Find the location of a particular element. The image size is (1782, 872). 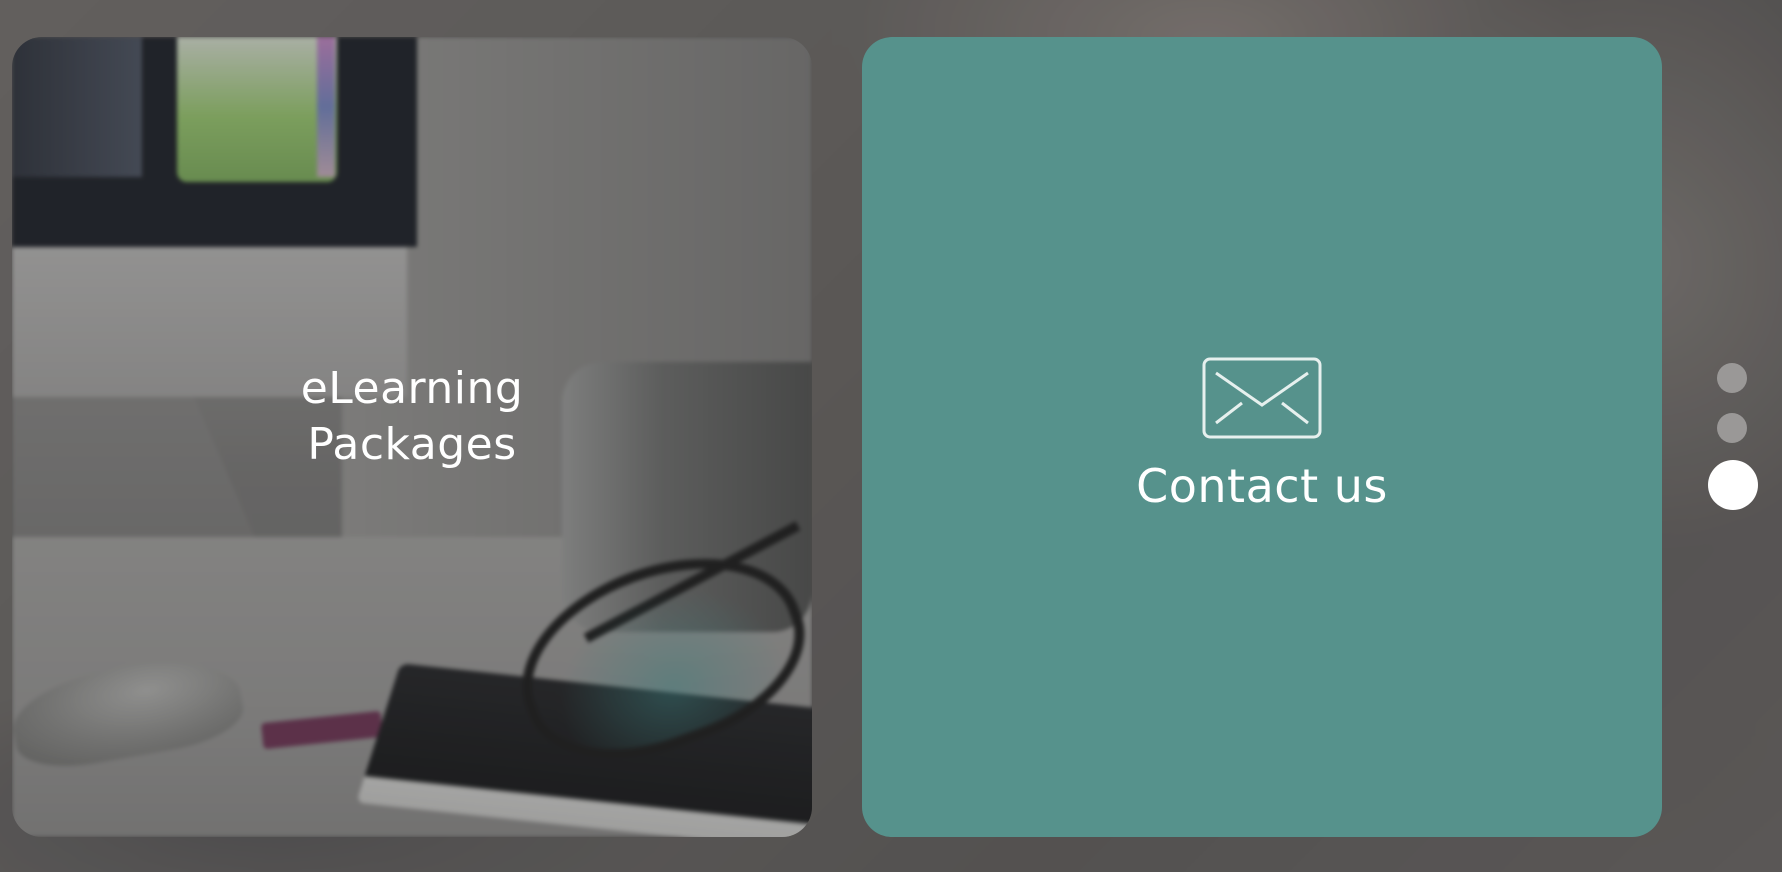

carousel-pagination is located at coordinates (1733, 440).